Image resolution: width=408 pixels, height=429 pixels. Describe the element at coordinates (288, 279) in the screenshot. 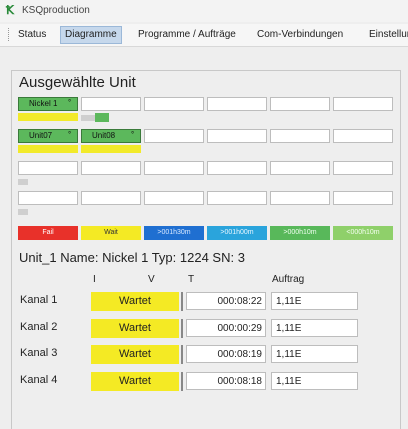

I see `column-header-auftrag: Auftrag` at that location.